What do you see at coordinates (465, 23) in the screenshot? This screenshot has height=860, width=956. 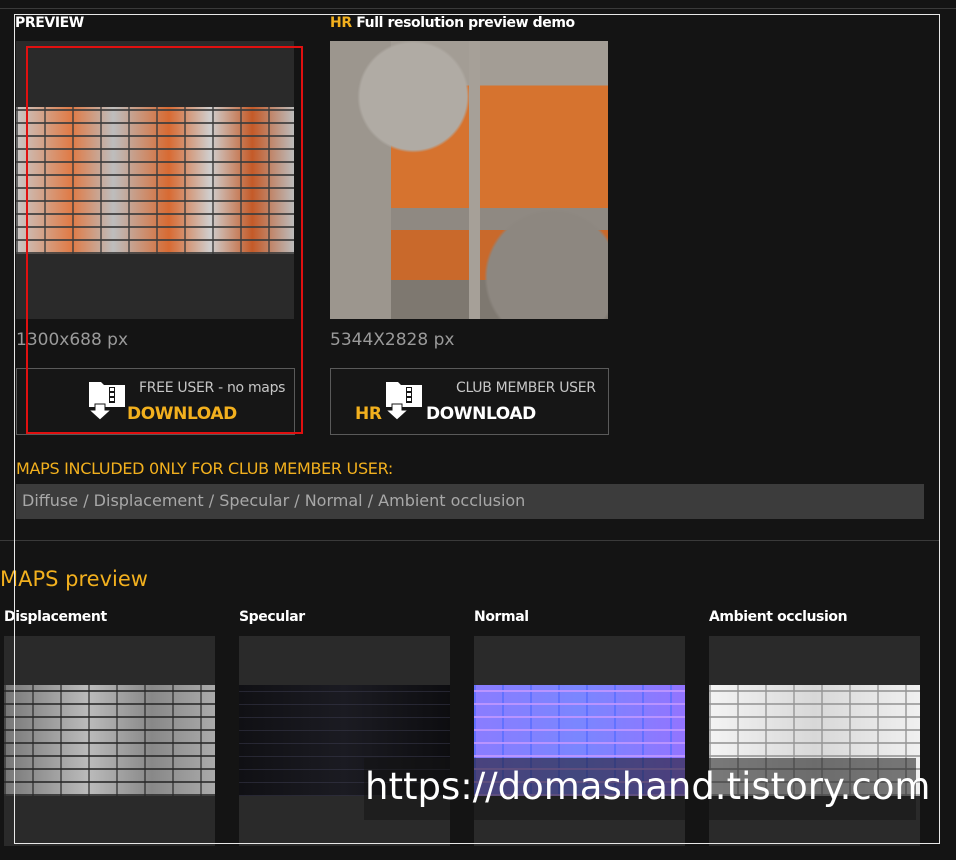 I see `hr-preview-title: Full resolution preview demo` at bounding box center [465, 23].